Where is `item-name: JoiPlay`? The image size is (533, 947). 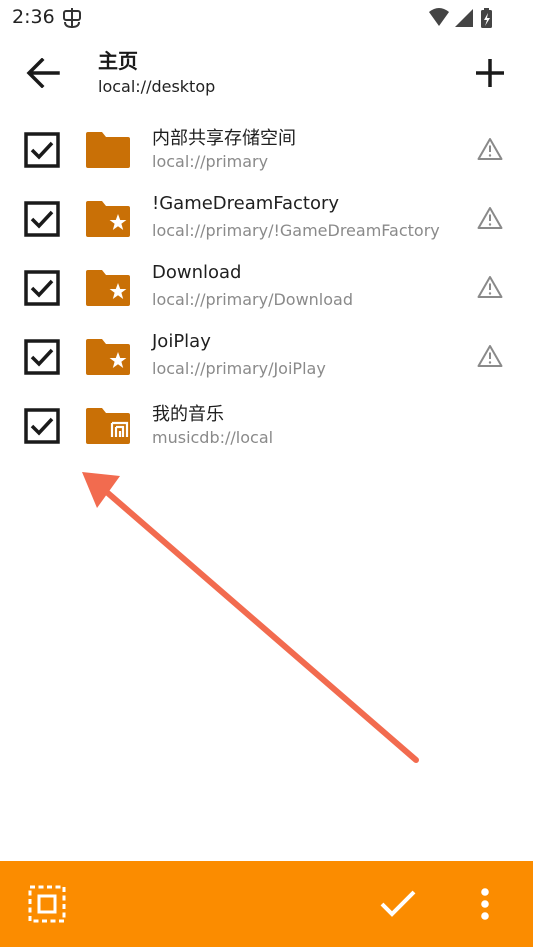
item-name: JoiPlay is located at coordinates (181, 341).